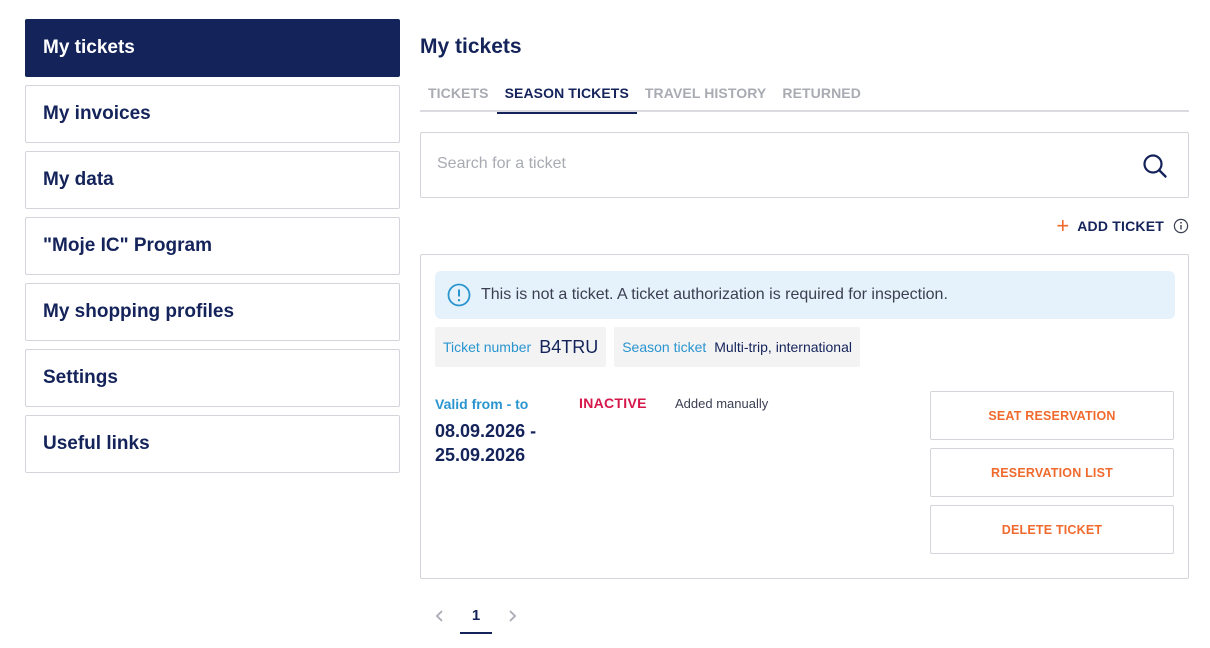 This screenshot has width=1210, height=648. What do you see at coordinates (1062, 226) in the screenshot?
I see `plus-icon: +` at bounding box center [1062, 226].